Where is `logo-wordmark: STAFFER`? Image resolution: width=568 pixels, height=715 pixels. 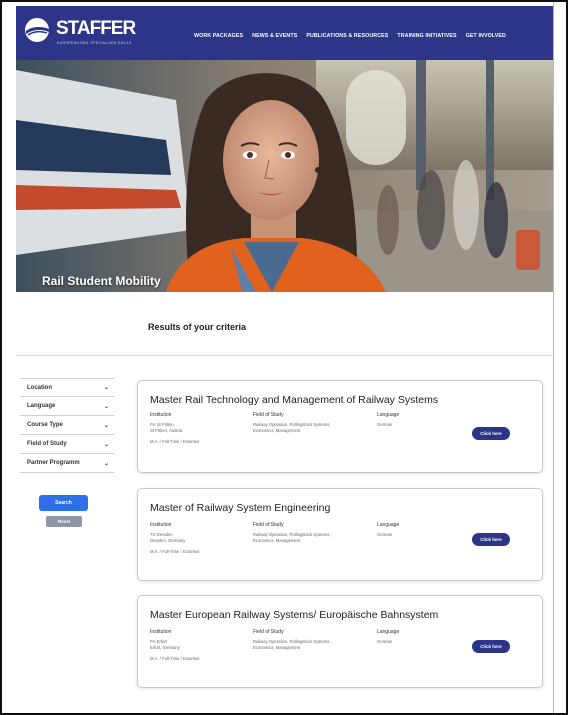
logo-wordmark: STAFFER is located at coordinates (96, 28).